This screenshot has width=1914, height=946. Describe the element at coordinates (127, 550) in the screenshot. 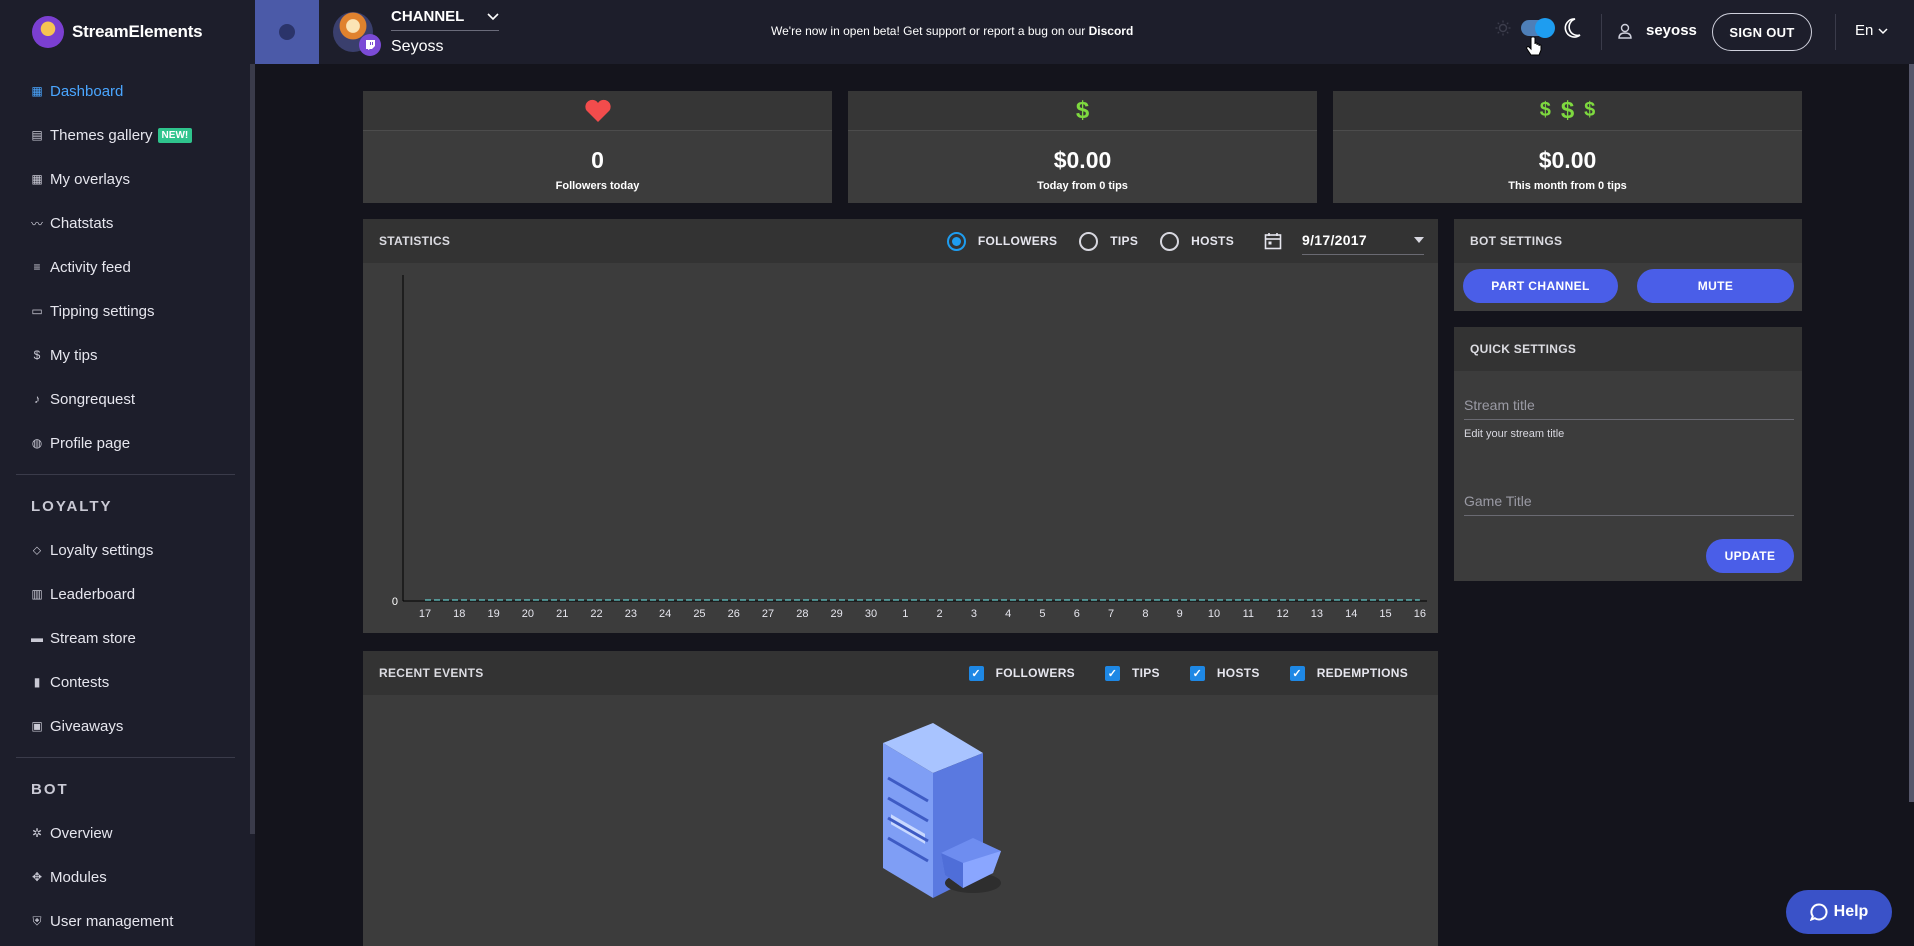

I see `sidebar-item-loyalty-settings: ⬦ Loyalty settings` at that location.